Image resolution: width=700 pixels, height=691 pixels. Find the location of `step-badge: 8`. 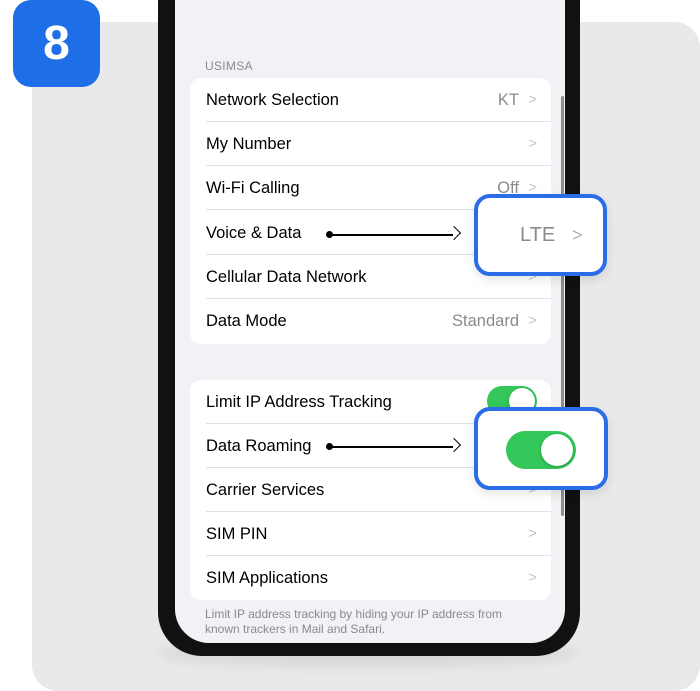

step-badge: 8 is located at coordinates (56, 43).